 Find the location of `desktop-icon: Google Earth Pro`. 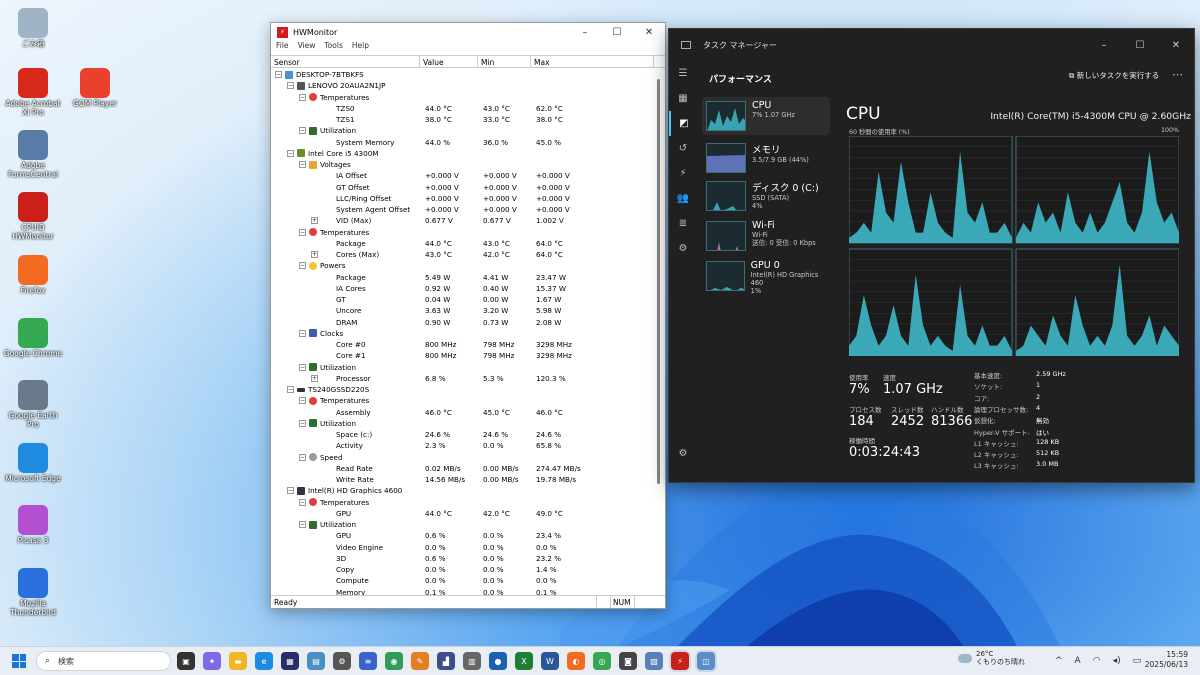

desktop-icon: Google Earth Pro is located at coordinates (33, 404).